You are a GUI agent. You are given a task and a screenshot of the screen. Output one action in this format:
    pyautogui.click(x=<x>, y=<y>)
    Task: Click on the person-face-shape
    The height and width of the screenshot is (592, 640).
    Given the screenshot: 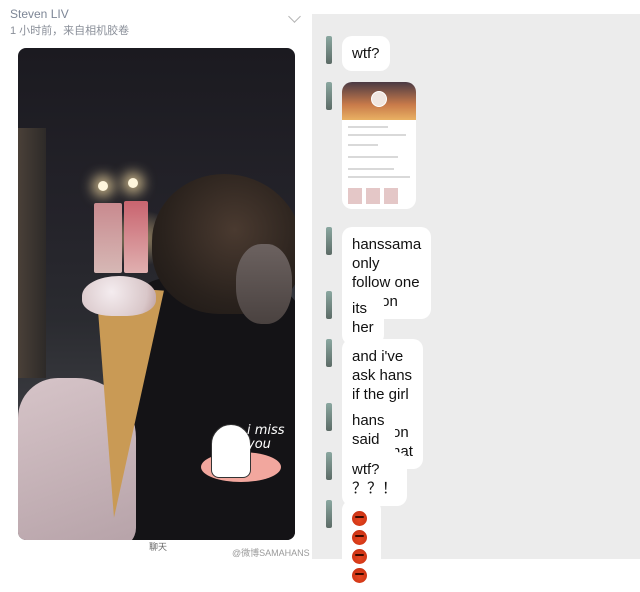 What is the action you would take?
    pyautogui.click(x=264, y=284)
    